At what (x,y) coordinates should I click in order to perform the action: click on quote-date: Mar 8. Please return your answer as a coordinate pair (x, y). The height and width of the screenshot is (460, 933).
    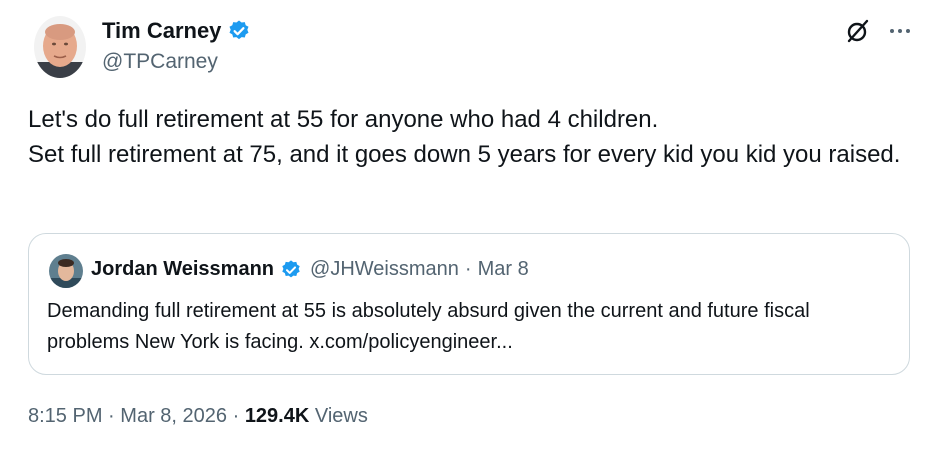
    Looking at the image, I should click on (503, 269).